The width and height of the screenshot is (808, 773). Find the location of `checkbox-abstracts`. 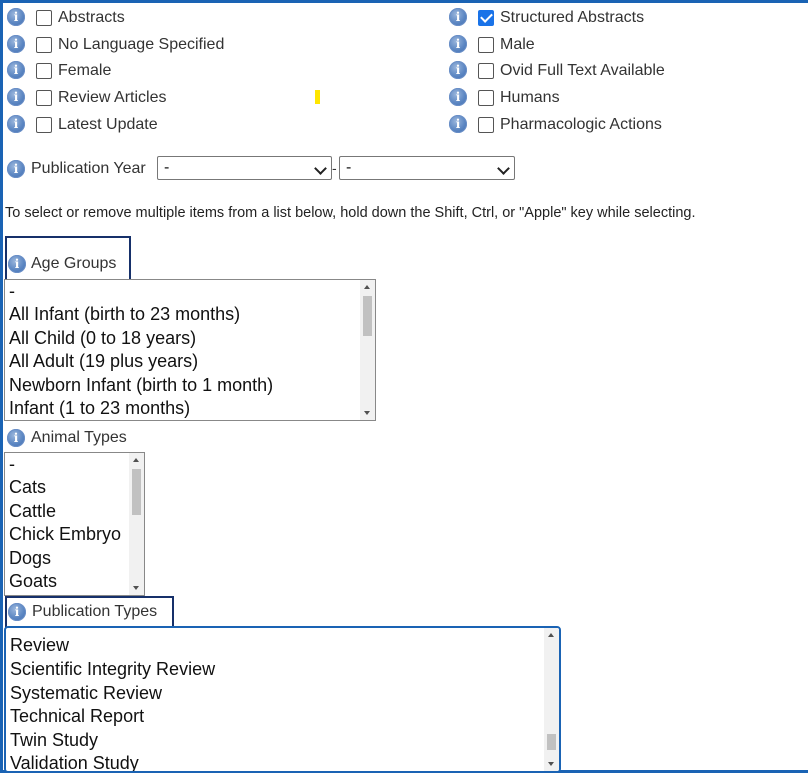

checkbox-abstracts is located at coordinates (44, 18).